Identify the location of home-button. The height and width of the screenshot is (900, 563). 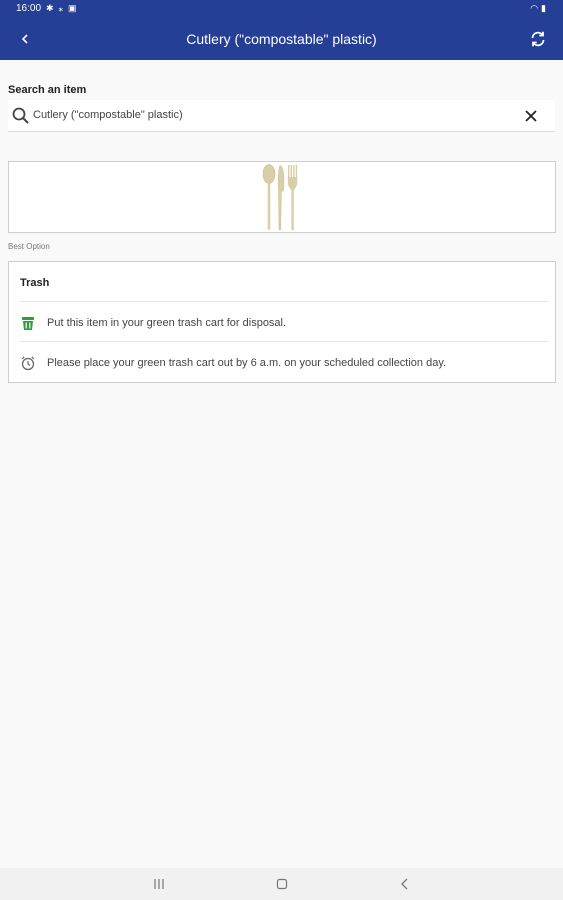
(282, 884).